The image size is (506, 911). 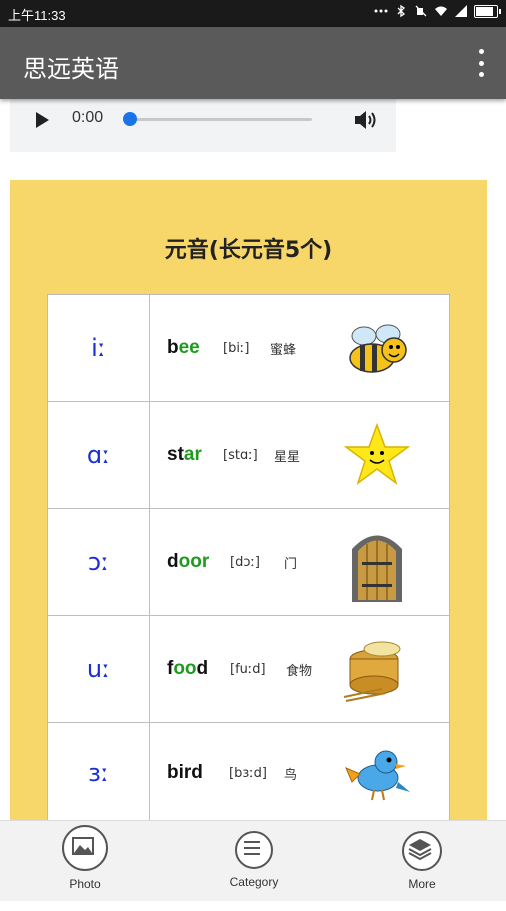 What do you see at coordinates (401, 11) in the screenshot?
I see `bluetooth-icon` at bounding box center [401, 11].